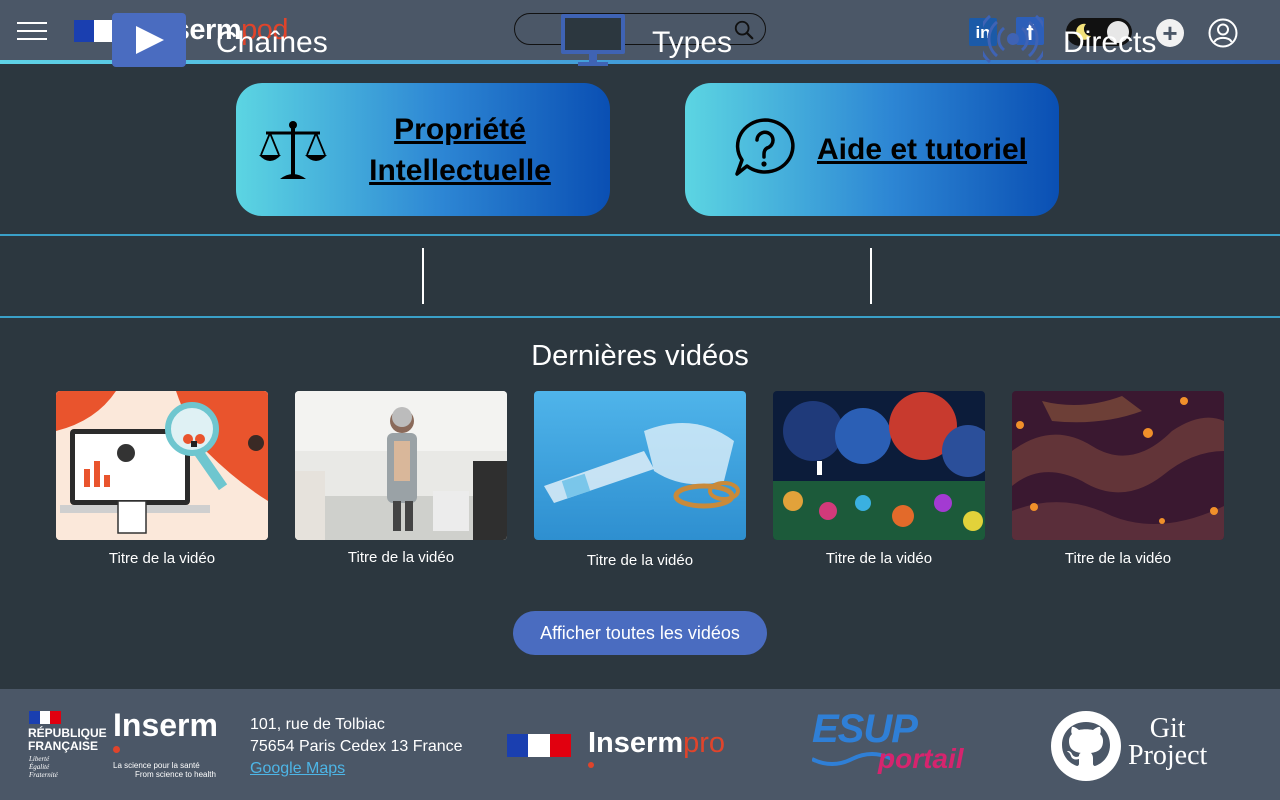 This screenshot has height=800, width=1280. I want to click on marianne-flag-icon, so click(539, 745).